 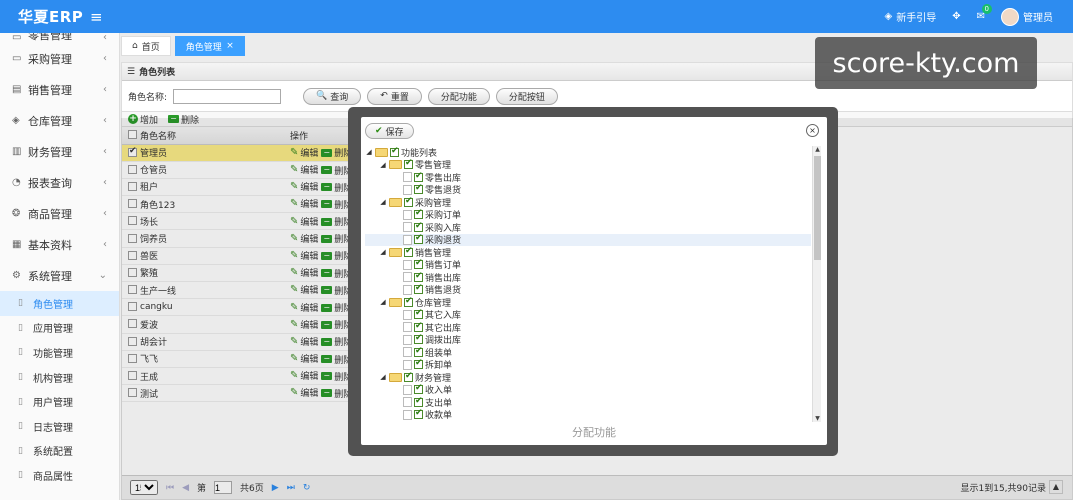 I want to click on guide-button: ◈ 新手引导, so click(x=911, y=16).